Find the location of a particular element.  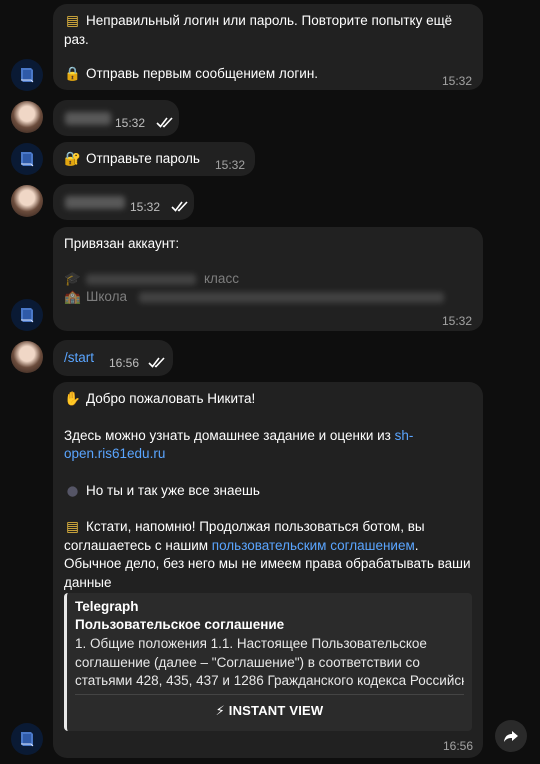

lock-with-key-icon: 🔐 is located at coordinates (72, 159).